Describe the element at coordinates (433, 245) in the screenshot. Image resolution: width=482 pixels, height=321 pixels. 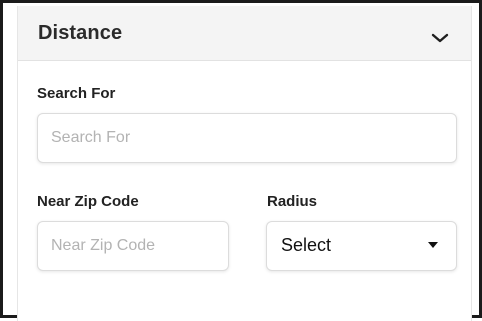
I see `caret-down-icon` at that location.